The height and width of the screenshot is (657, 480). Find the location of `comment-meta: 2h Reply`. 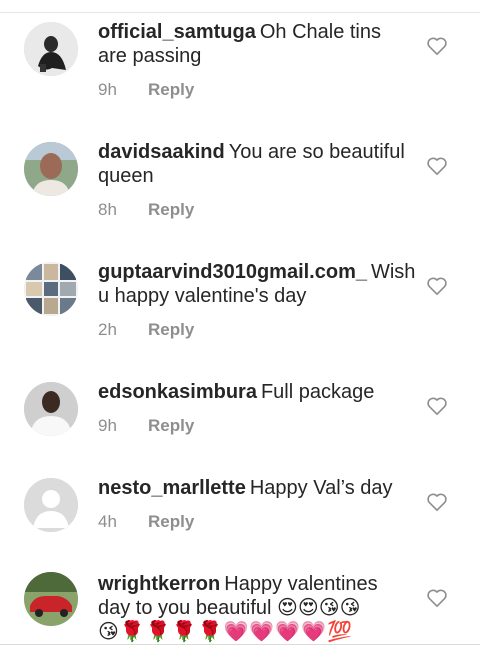

comment-meta: 2h Reply is located at coordinates (146, 330).